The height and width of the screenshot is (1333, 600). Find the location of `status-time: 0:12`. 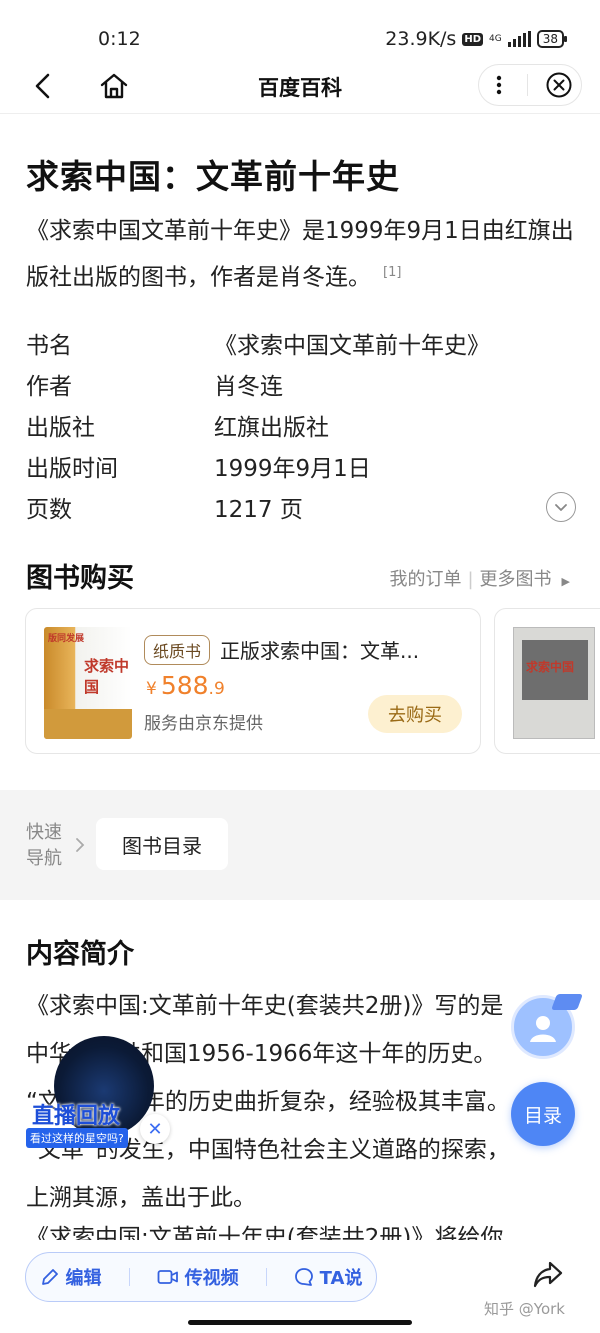

status-time: 0:12 is located at coordinates (119, 39).